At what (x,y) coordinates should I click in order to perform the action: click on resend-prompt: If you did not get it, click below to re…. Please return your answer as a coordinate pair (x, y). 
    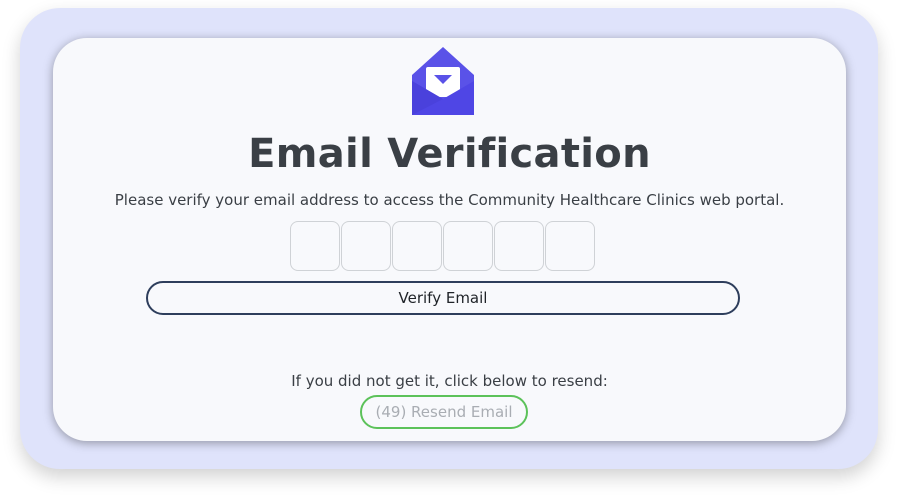
    Looking at the image, I should click on (449, 381).